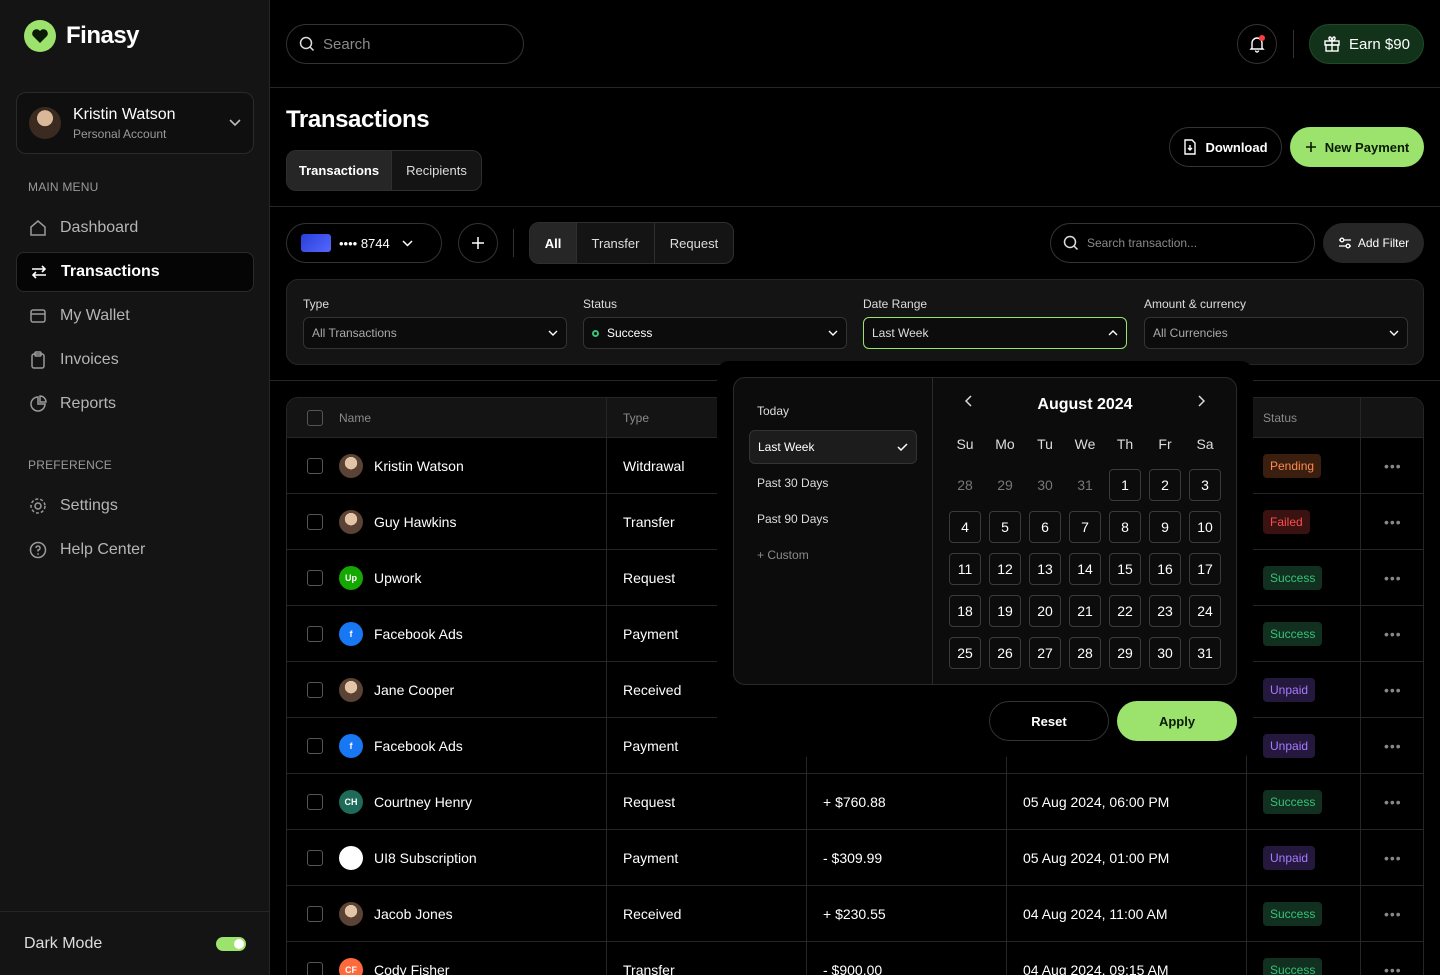 This screenshot has width=1440, height=975. Describe the element at coordinates (1165, 485) in the screenshot. I see `calendar-day: 2` at that location.